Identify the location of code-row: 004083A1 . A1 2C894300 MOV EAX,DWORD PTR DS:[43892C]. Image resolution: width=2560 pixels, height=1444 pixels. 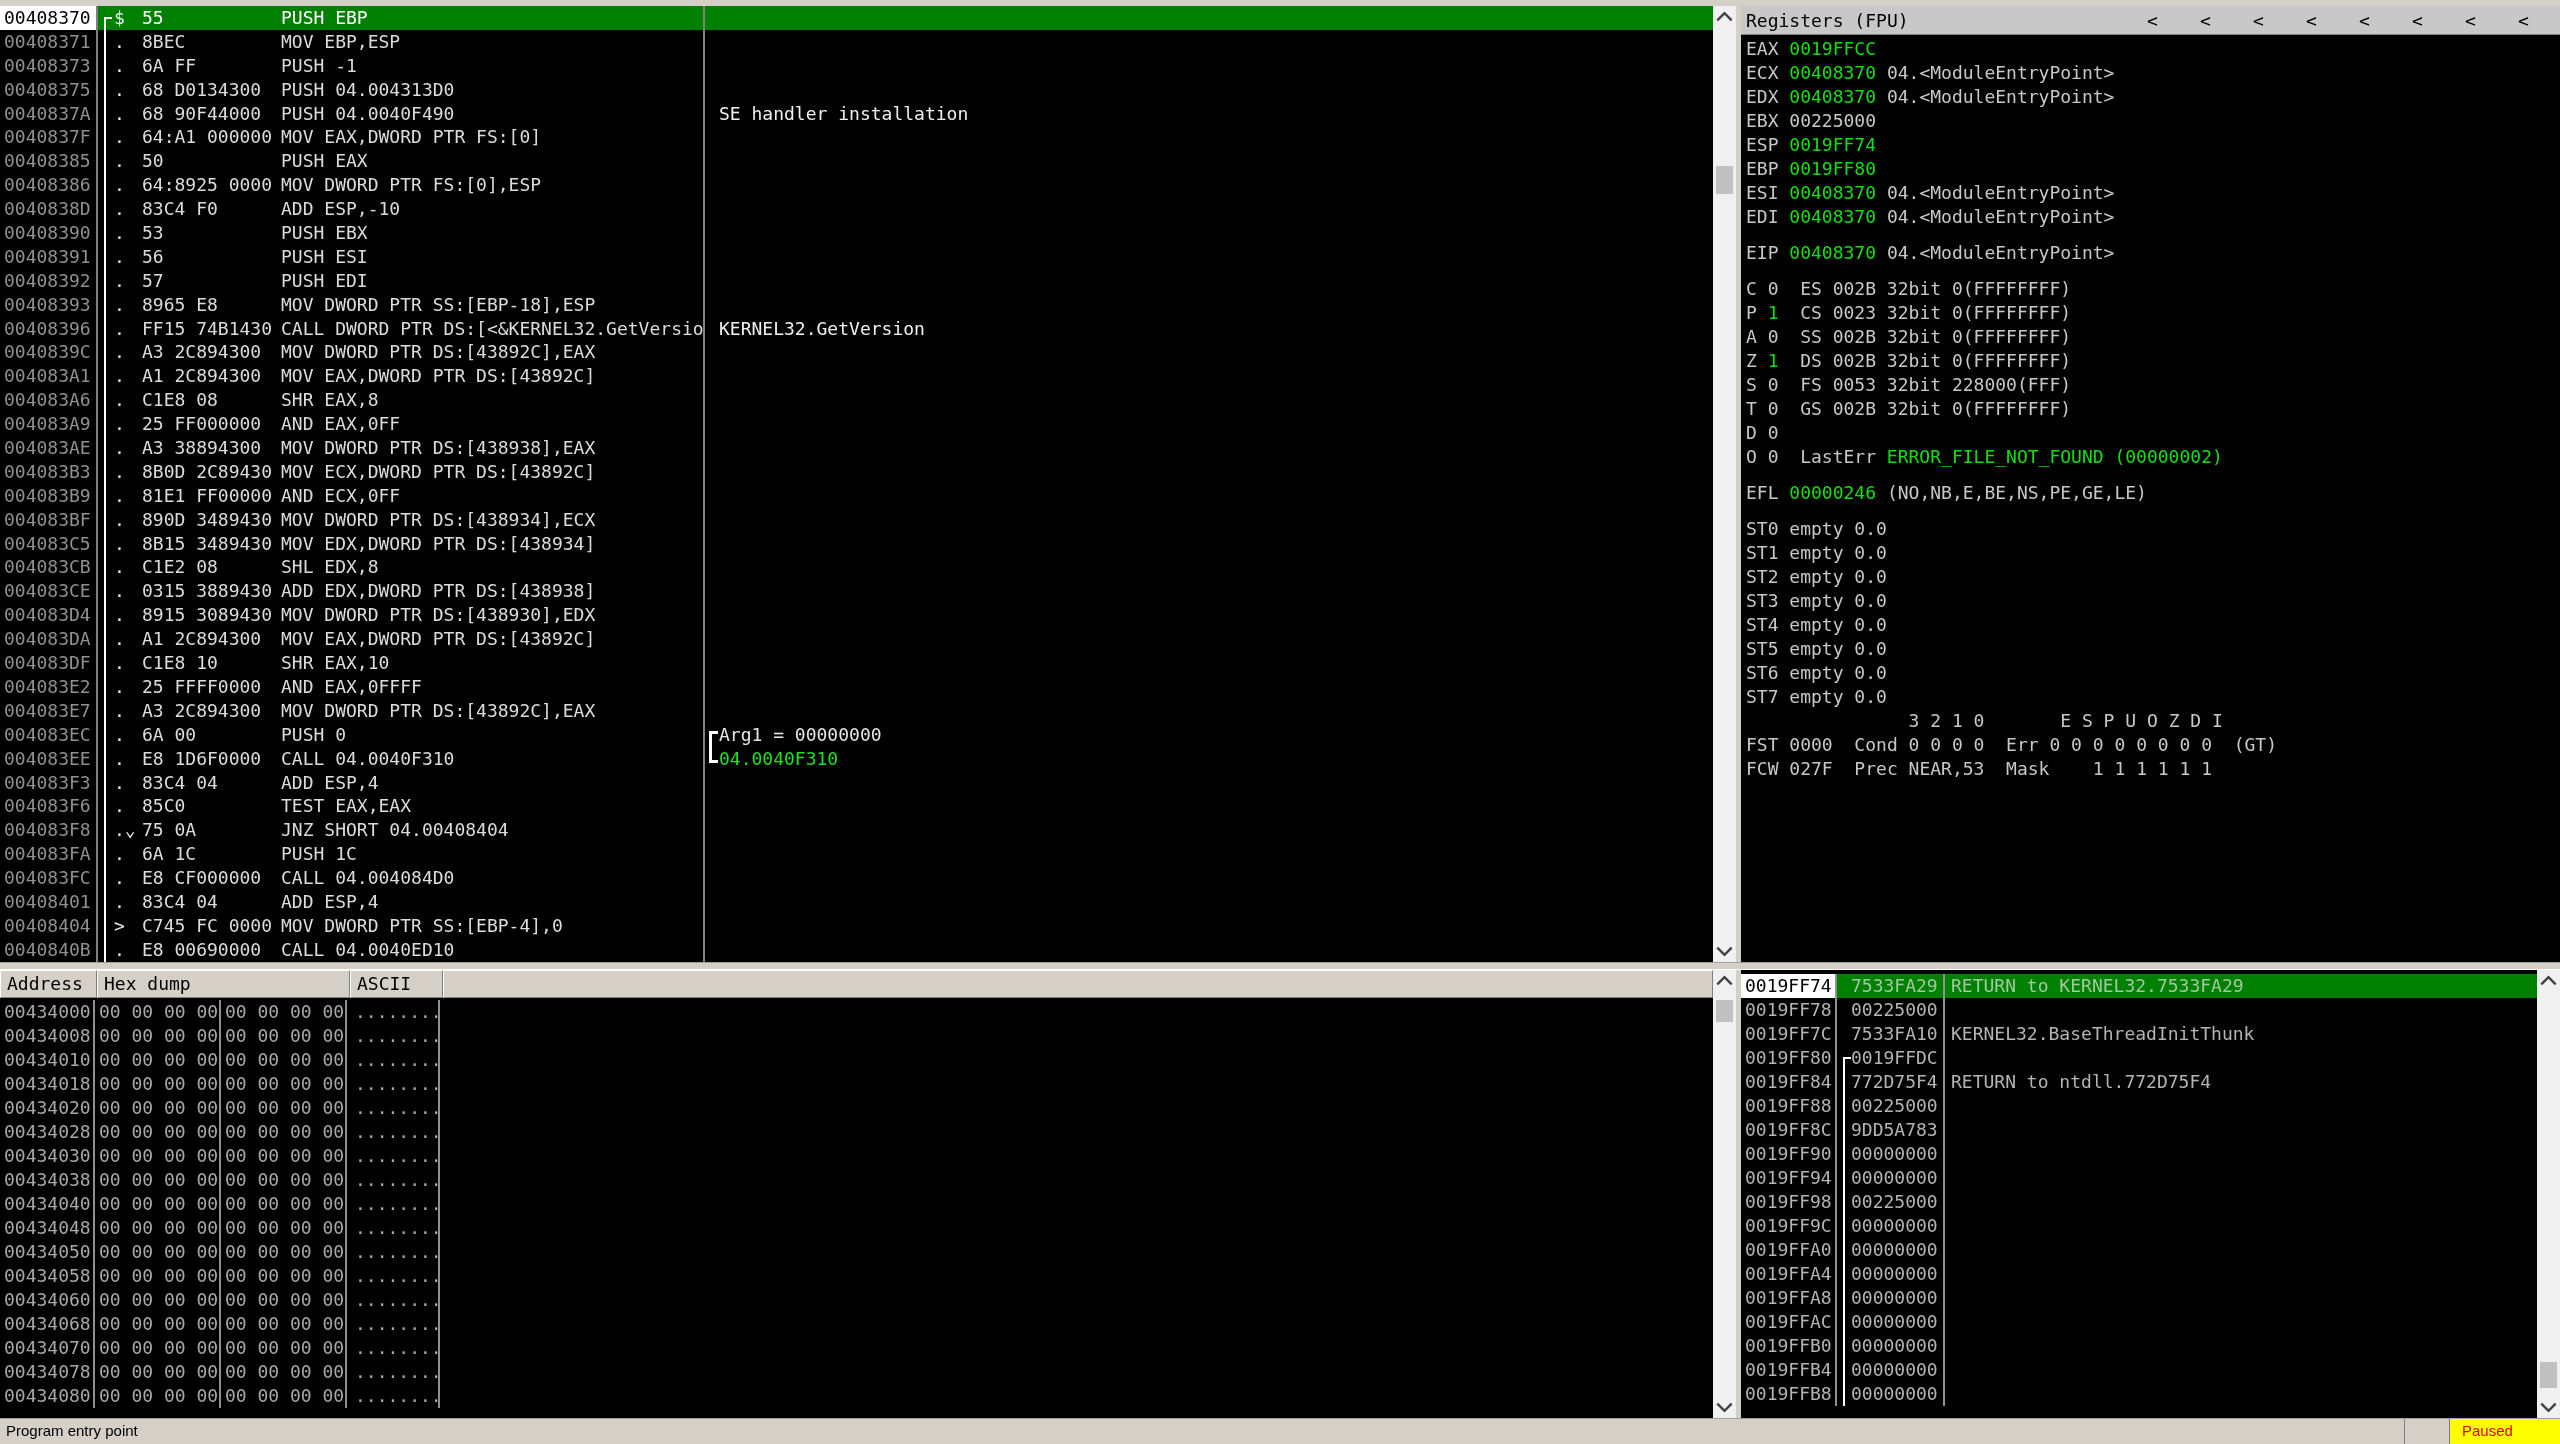
(856, 376).